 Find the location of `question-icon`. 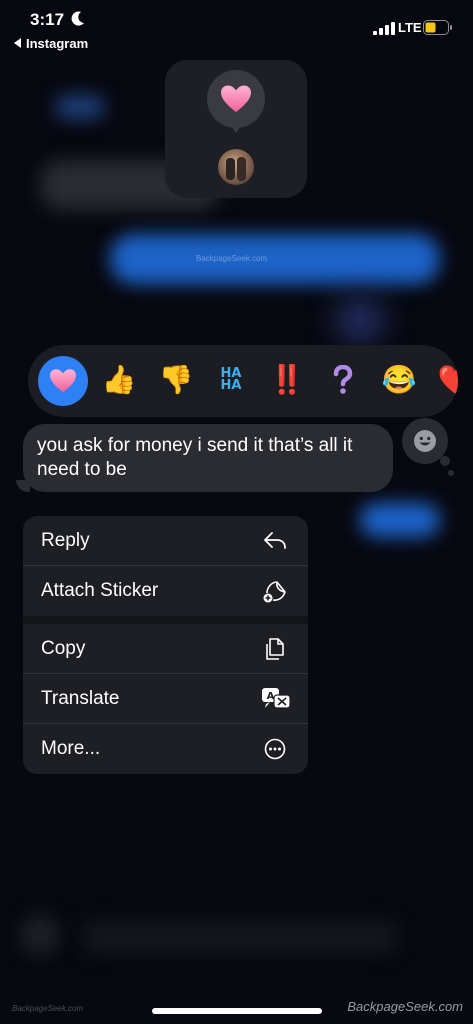

question-icon is located at coordinates (343, 379).